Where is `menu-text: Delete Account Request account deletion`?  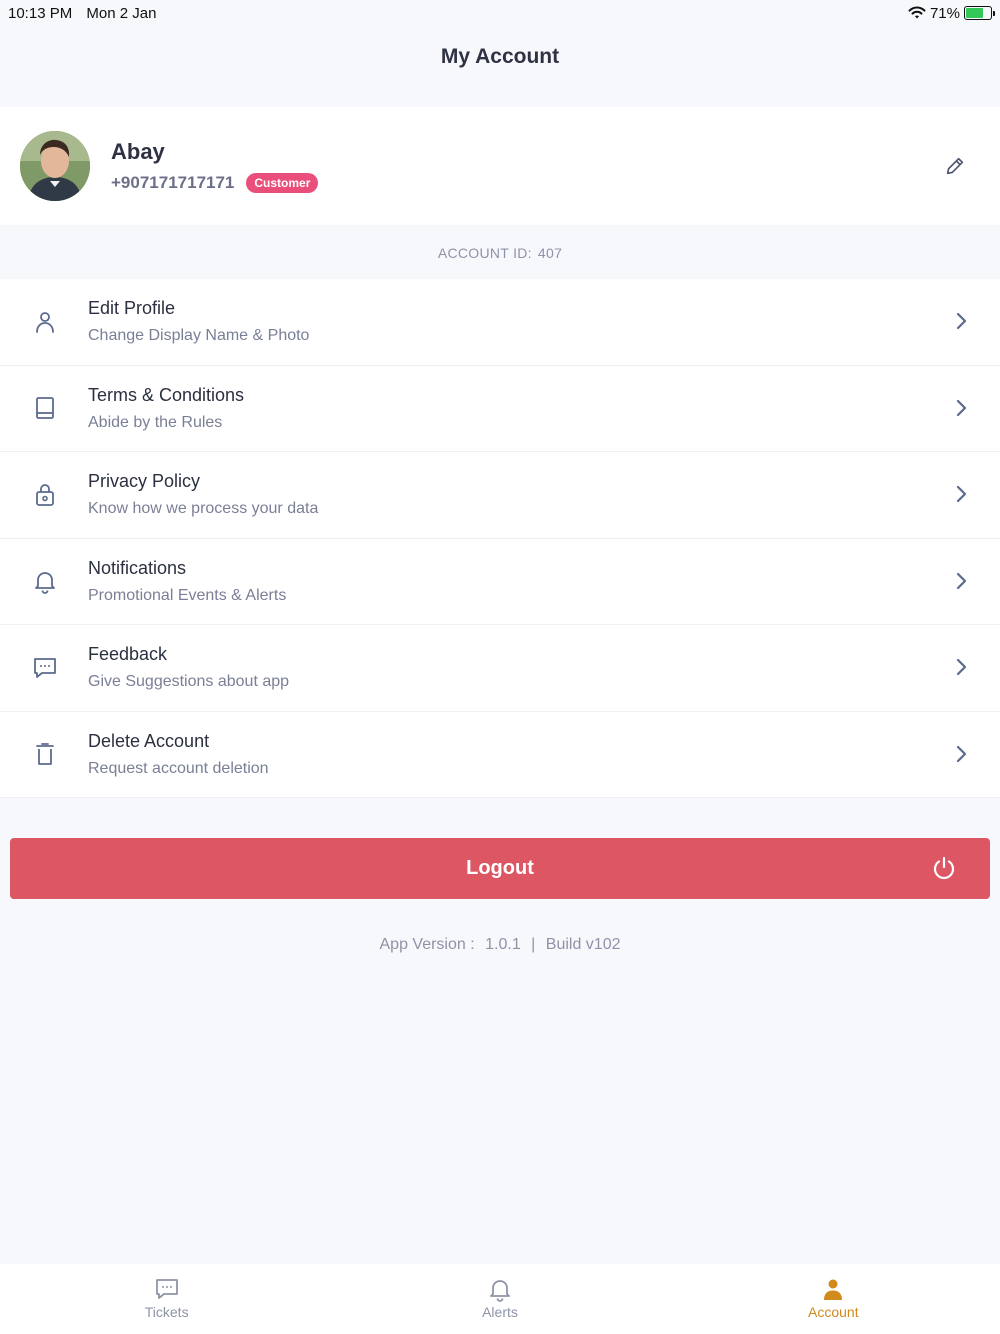 menu-text: Delete Account Request account deletion is located at coordinates (178, 754).